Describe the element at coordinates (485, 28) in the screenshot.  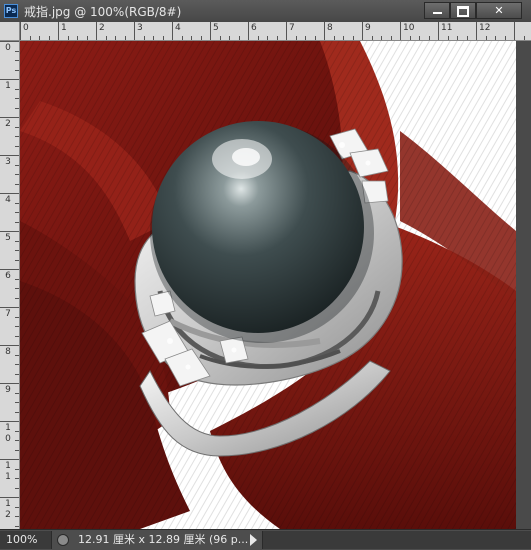
I see `ruler-label: 12` at that location.